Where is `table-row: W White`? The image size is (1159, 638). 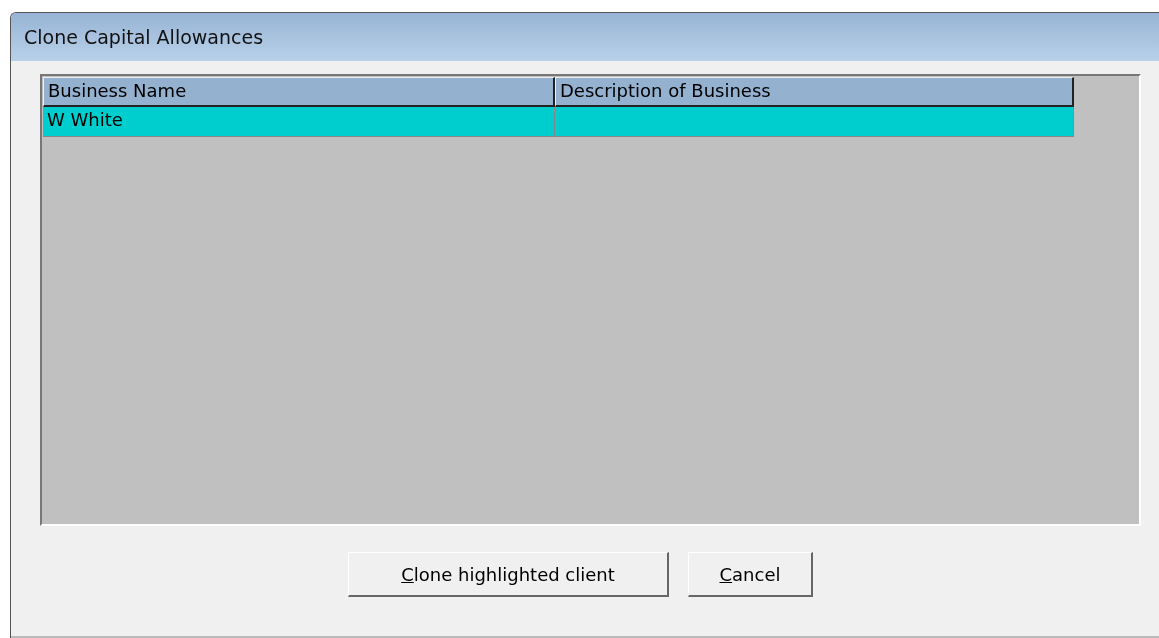
table-row: W White is located at coordinates (558, 122).